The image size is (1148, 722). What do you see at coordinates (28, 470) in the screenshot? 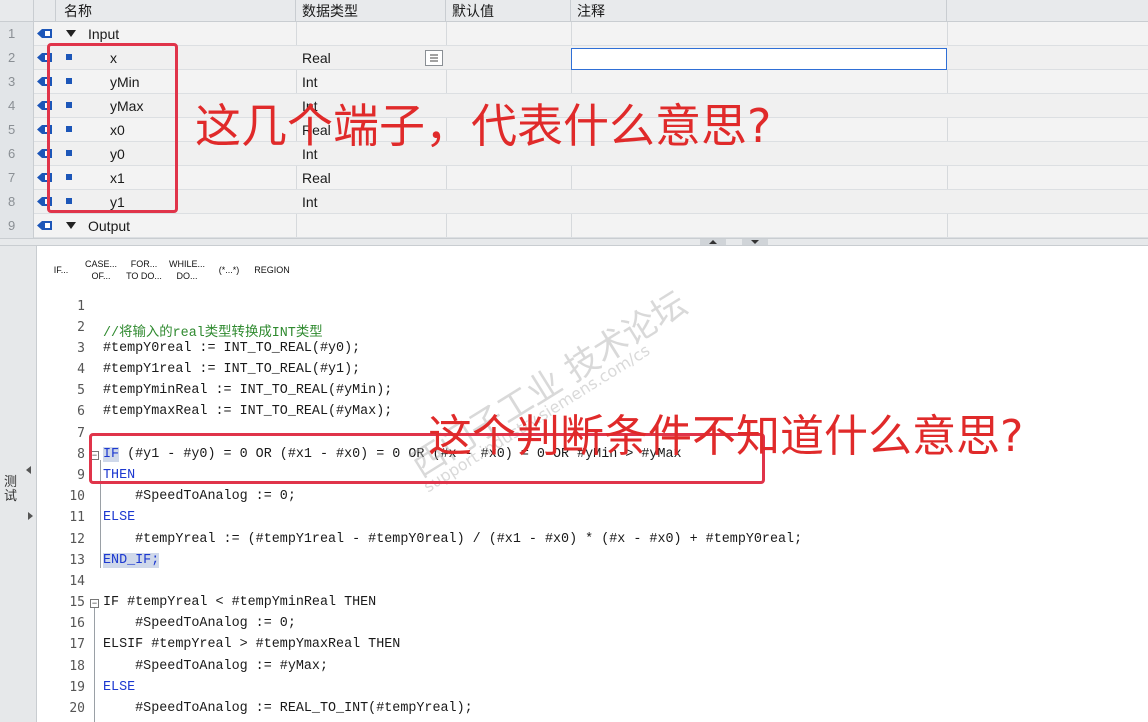
I see `sidebar-arrow-left-icon` at bounding box center [28, 470].